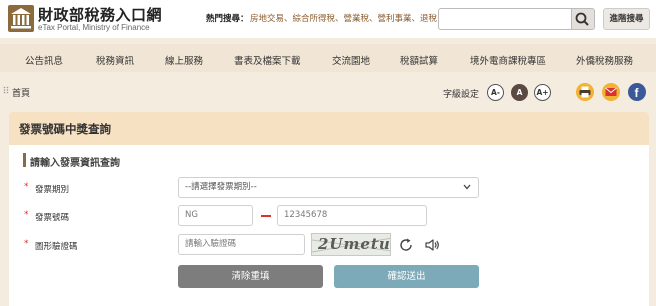 The height and width of the screenshot is (306, 656). Describe the element at coordinates (6, 91) in the screenshot. I see `breadcrumb-anchor-icon` at that location.